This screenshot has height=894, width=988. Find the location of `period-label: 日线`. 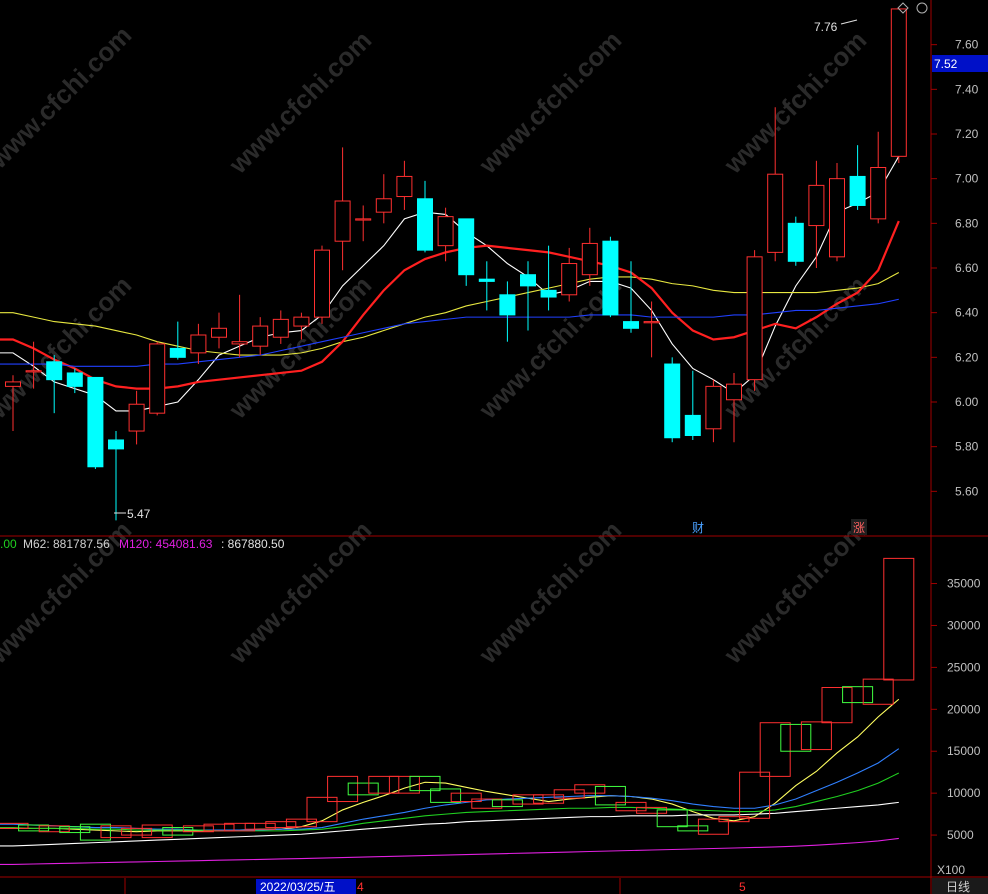

period-label: 日线 is located at coordinates (958, 887).